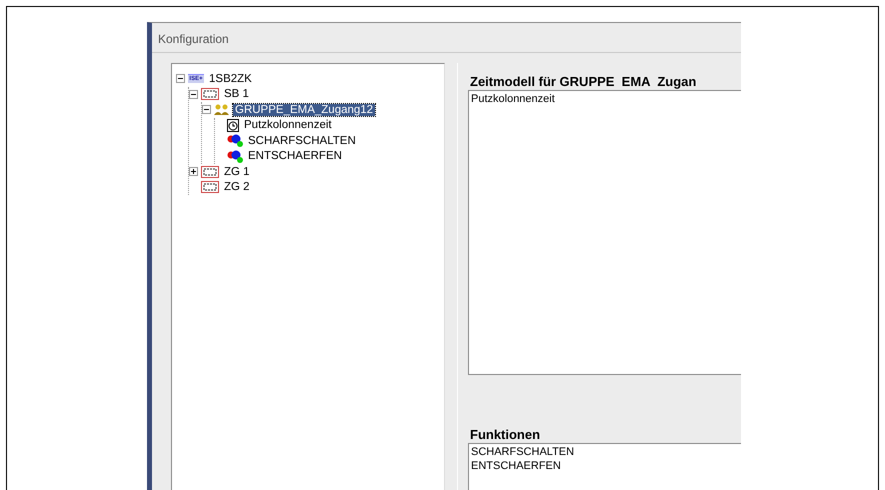  Describe the element at coordinates (304, 110) in the screenshot. I see `tree-item: GRUPPE_EMA_Zugang12` at that location.